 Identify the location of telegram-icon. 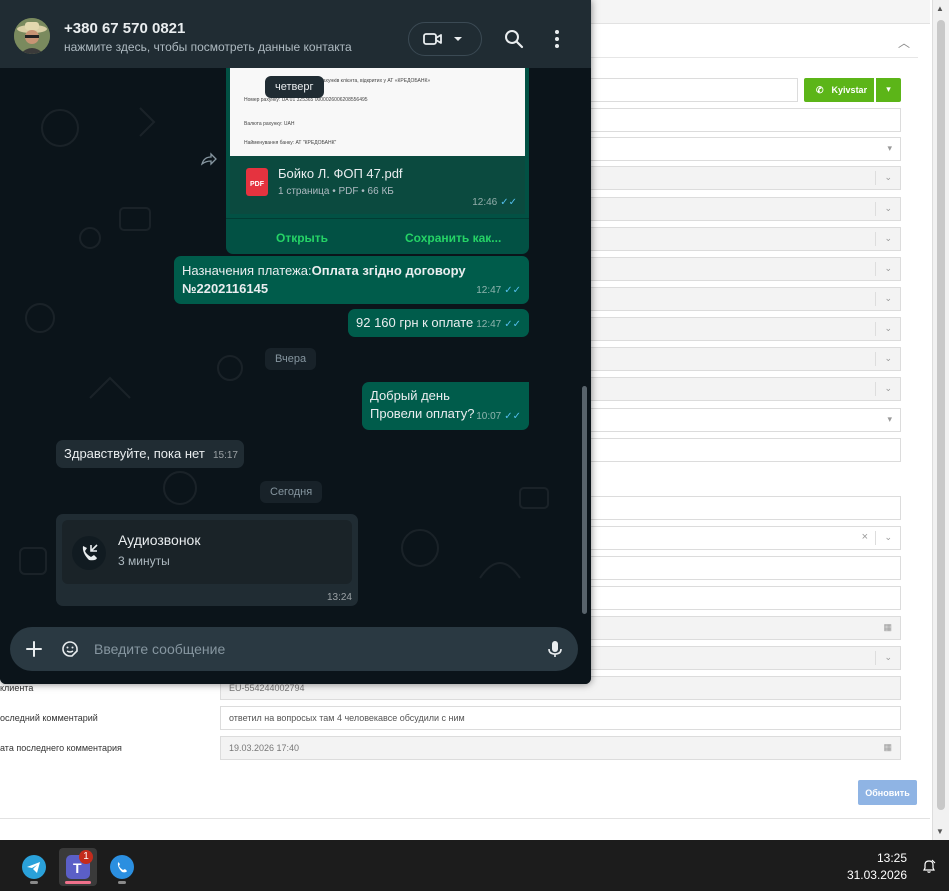
(34, 867).